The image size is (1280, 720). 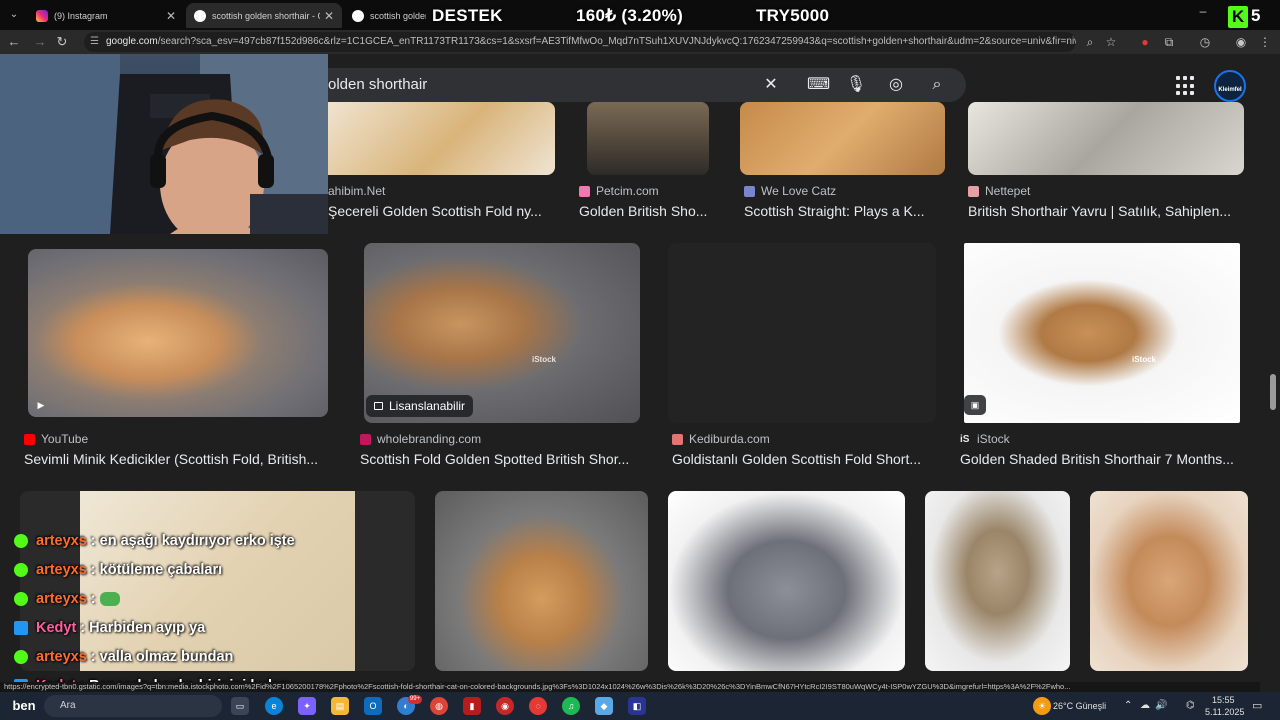 I want to click on weather-text: 26°C Güneşli, so click(x=1079, y=706).